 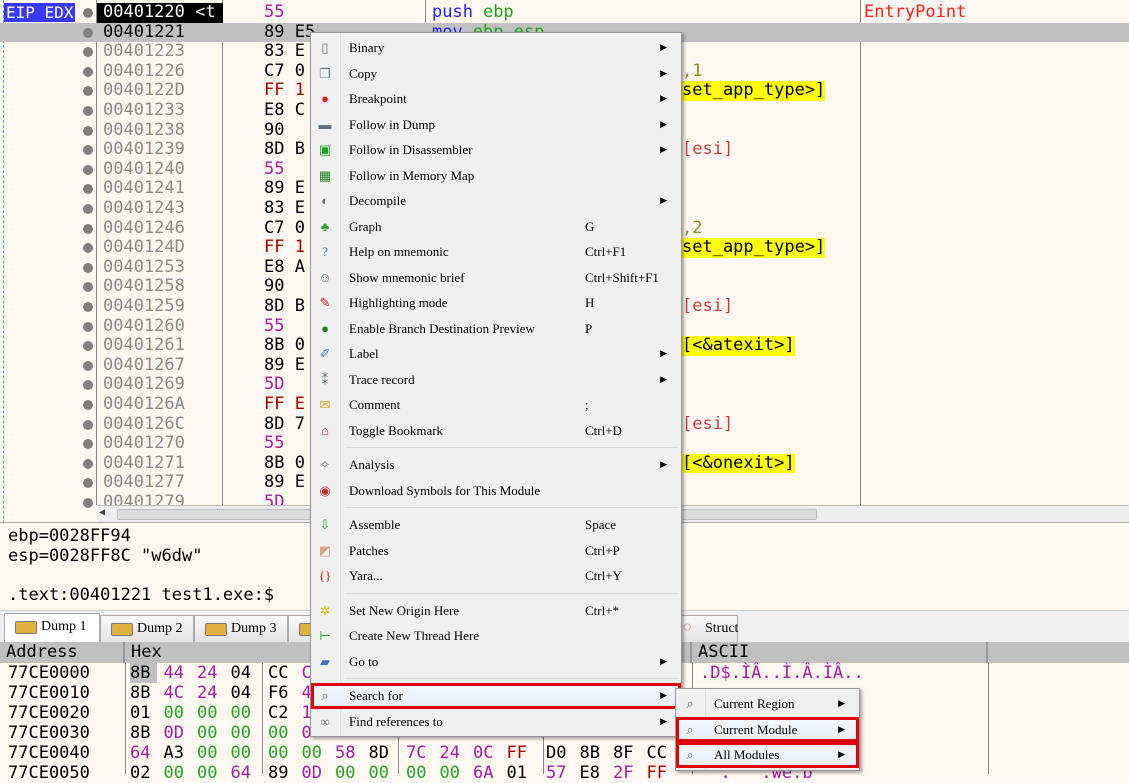 What do you see at coordinates (147, 629) in the screenshot?
I see `tab-dump-2: Dump 2` at bounding box center [147, 629].